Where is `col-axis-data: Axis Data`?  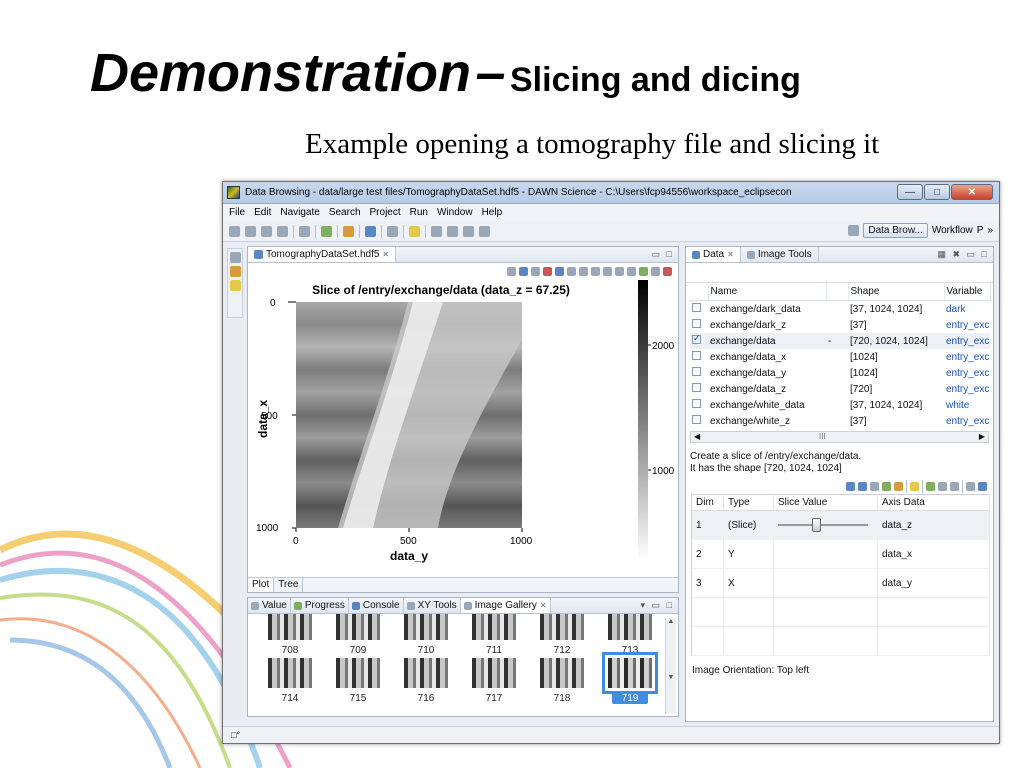
col-axis-data: Axis Data is located at coordinates (933, 502).